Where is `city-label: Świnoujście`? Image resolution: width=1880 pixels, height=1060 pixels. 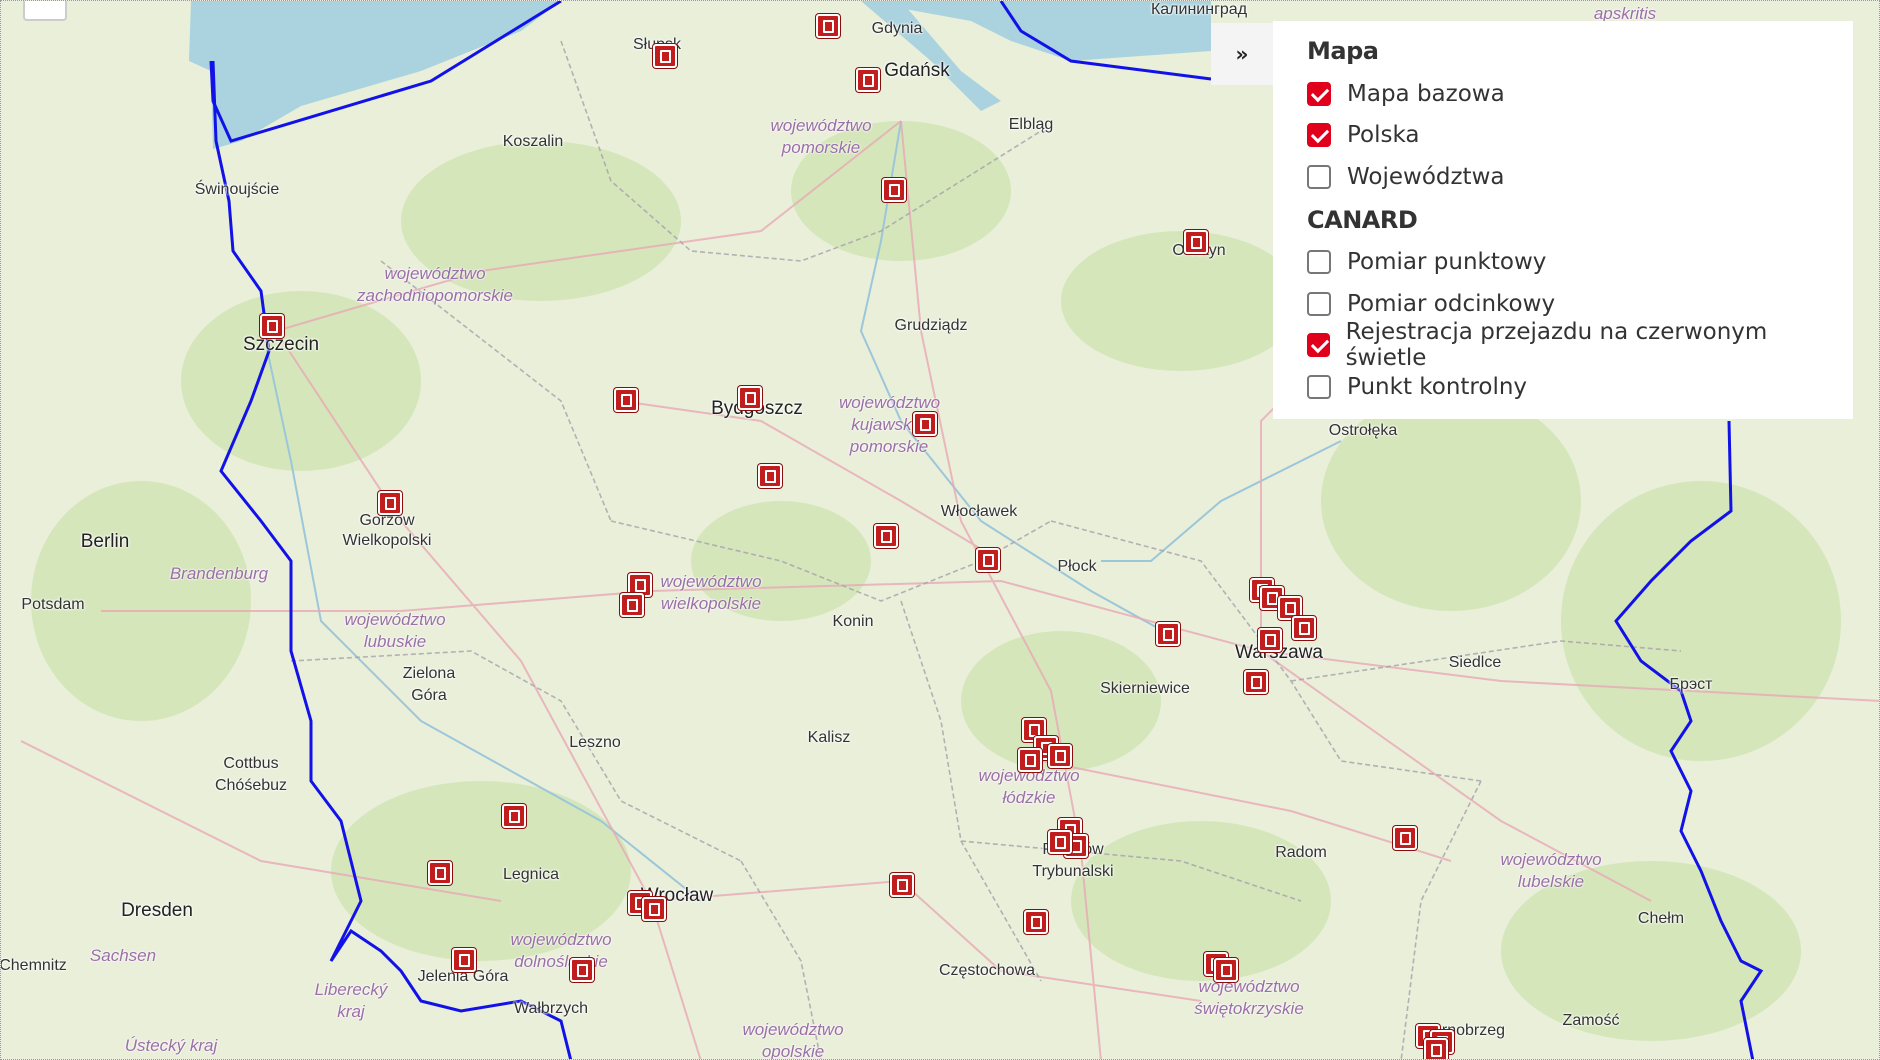
city-label: Świnoujście is located at coordinates (237, 189).